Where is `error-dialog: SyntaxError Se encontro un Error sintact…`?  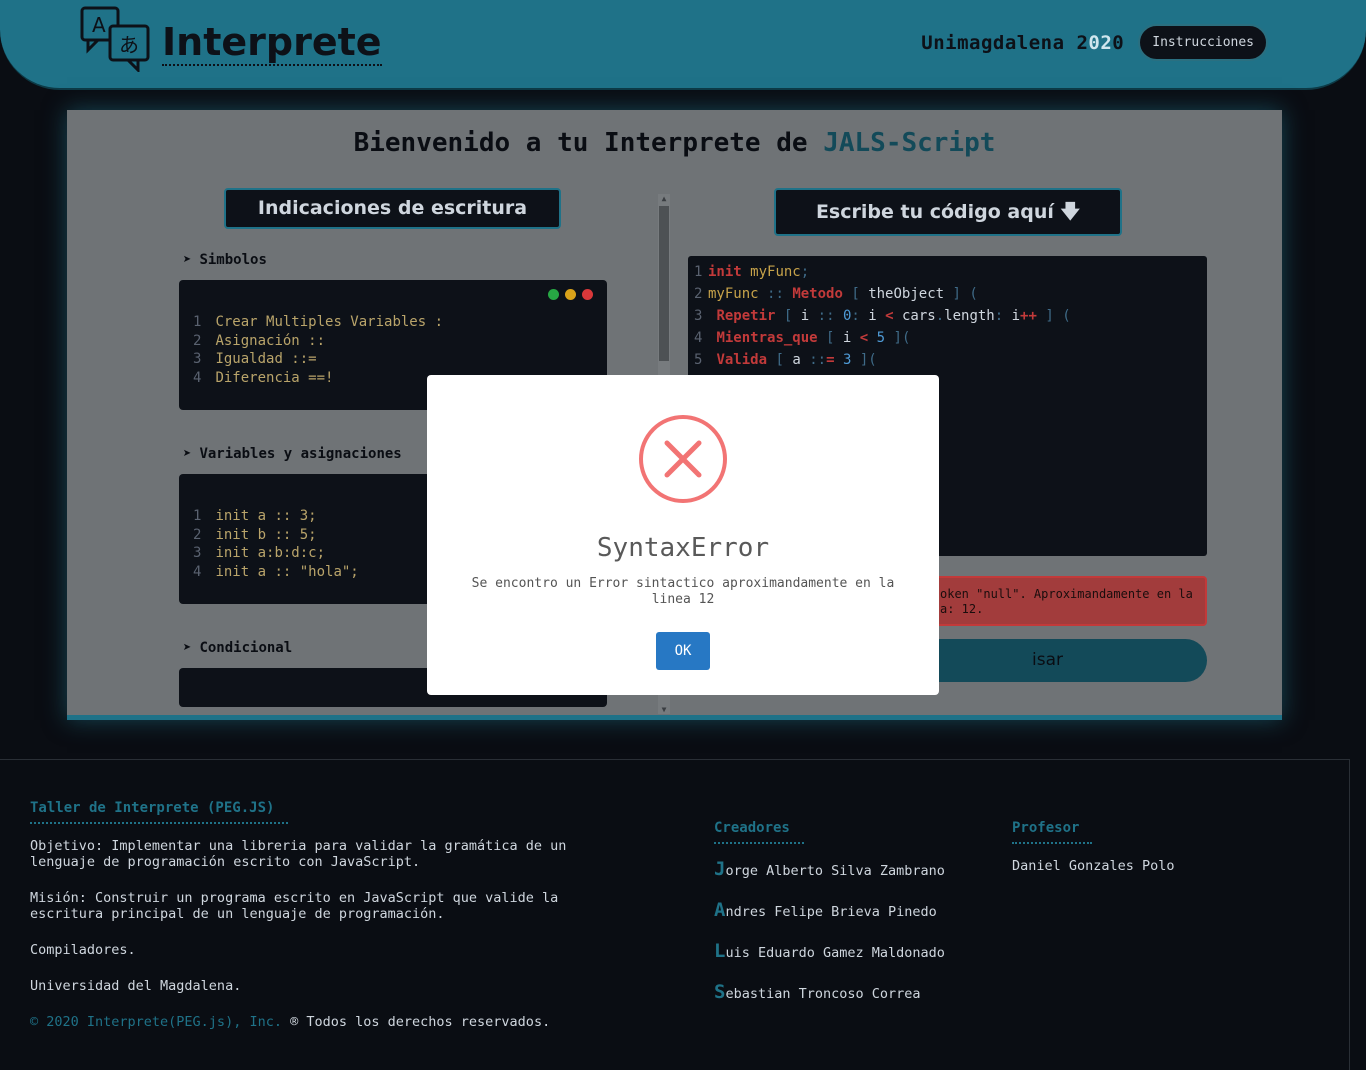
error-dialog: SyntaxError Se encontro un Error sintact… is located at coordinates (683, 535).